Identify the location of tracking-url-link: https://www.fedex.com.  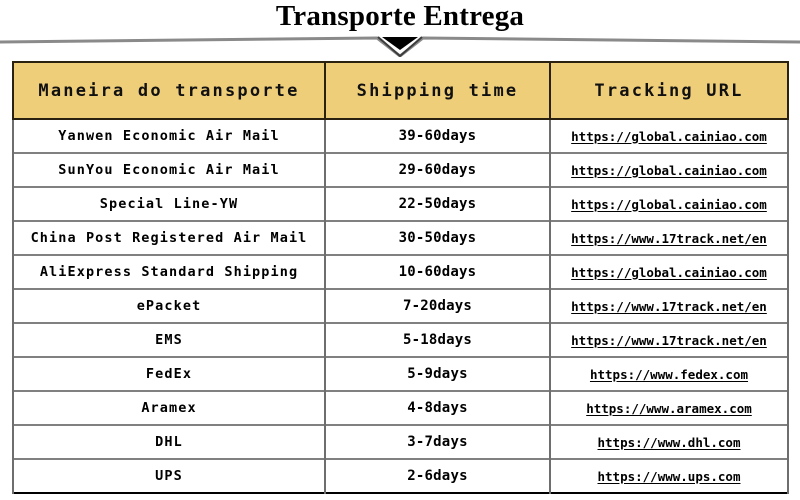
(669, 374).